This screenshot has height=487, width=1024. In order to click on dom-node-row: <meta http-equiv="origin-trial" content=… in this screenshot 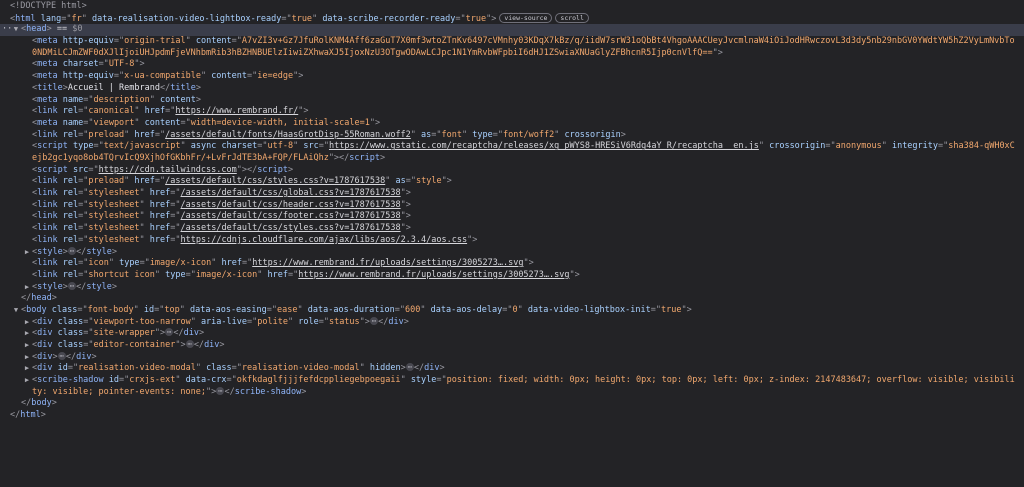, I will do `click(512, 47)`.